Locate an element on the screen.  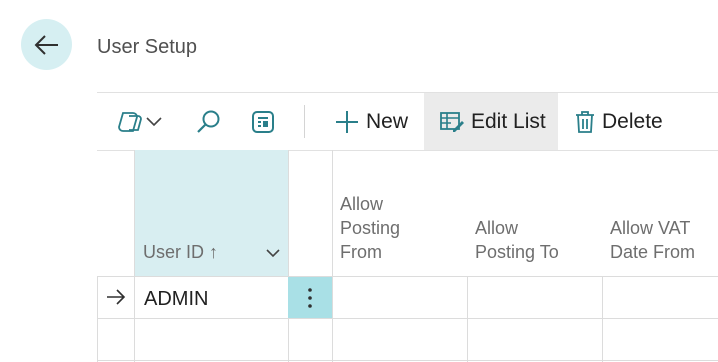
column-header-user-id-label: User ID ↑ is located at coordinates (181, 252).